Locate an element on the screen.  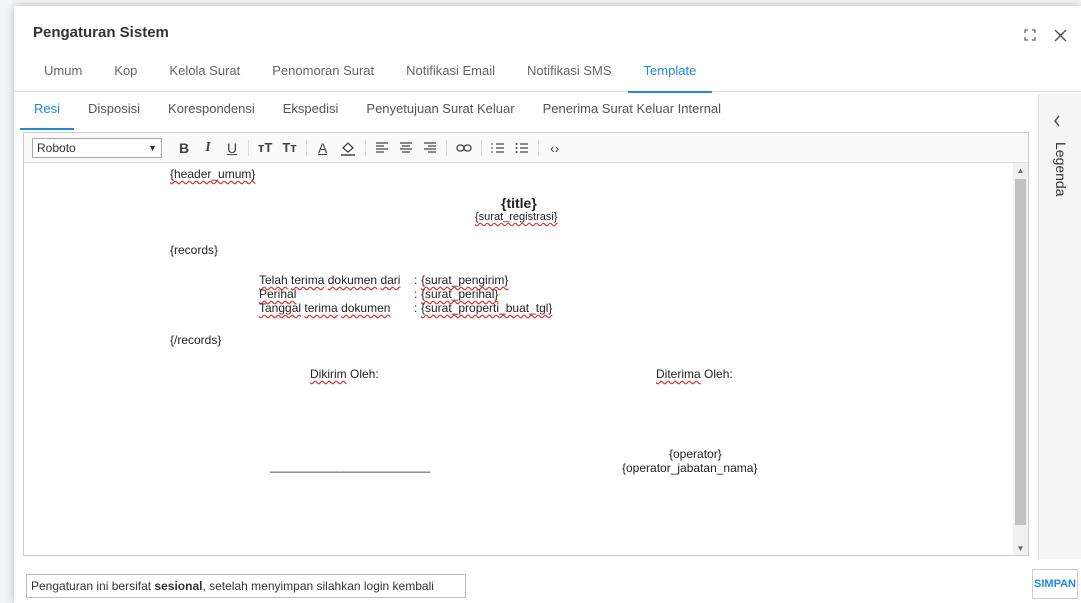
link-icon is located at coordinates (464, 148).